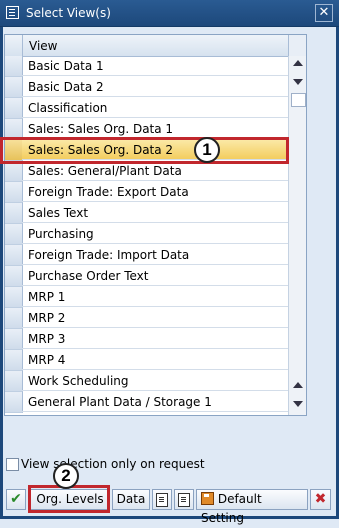  I want to click on row-label: Purchase Order Text, so click(155, 276).